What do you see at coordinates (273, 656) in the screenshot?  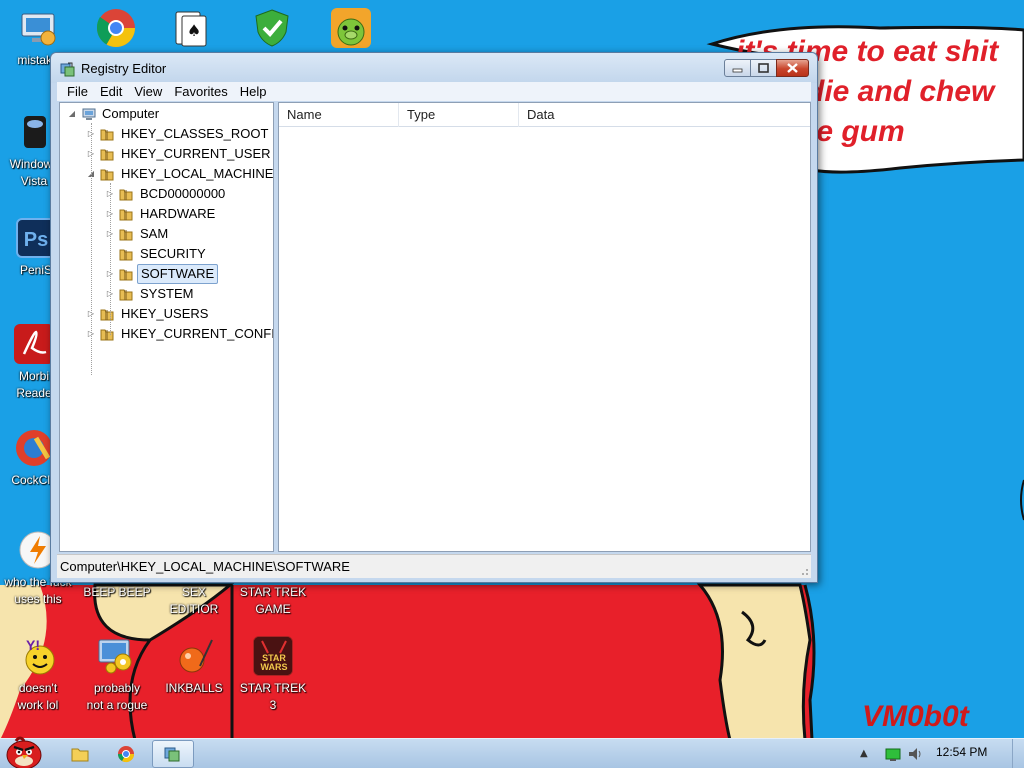 I see `star-wars-game-icon: STAR WARS` at bounding box center [273, 656].